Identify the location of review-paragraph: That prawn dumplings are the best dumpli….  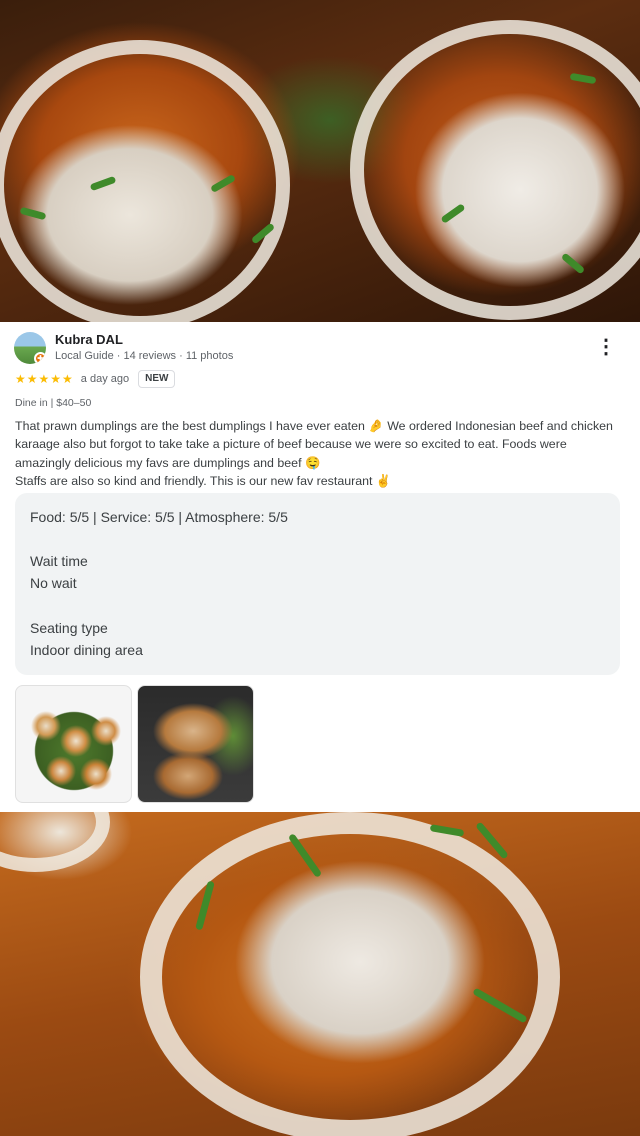
(314, 444).